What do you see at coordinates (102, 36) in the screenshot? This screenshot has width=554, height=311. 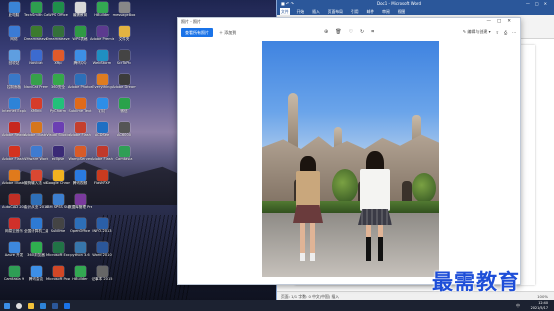 I see `desktop-icon: Adobe Premiere` at bounding box center [102, 36].